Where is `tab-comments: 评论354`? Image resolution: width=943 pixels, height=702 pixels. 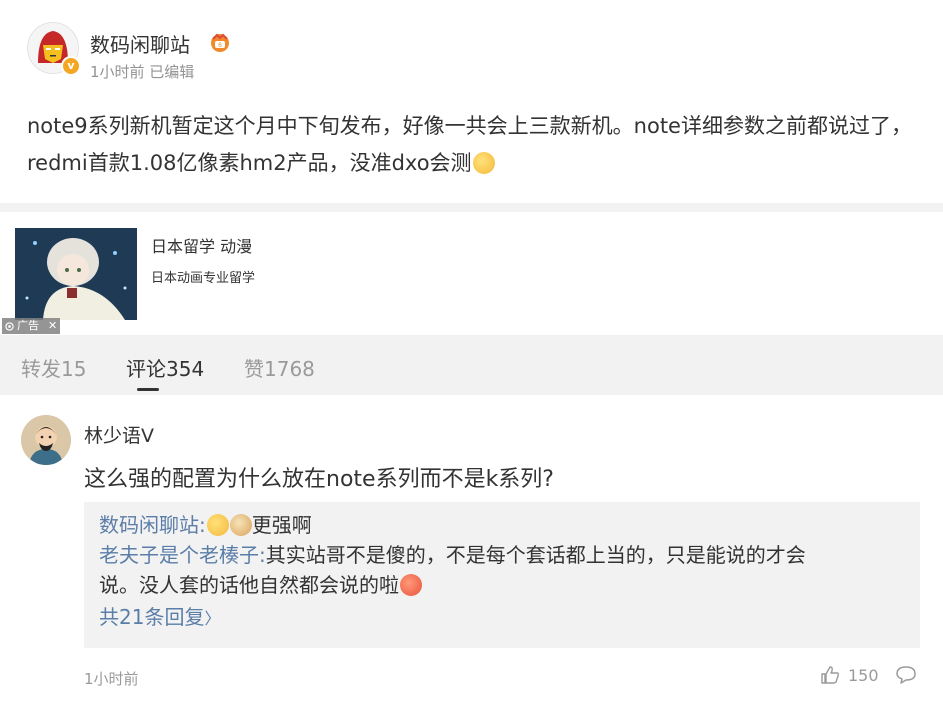 tab-comments: 评论354 is located at coordinates (165, 367).